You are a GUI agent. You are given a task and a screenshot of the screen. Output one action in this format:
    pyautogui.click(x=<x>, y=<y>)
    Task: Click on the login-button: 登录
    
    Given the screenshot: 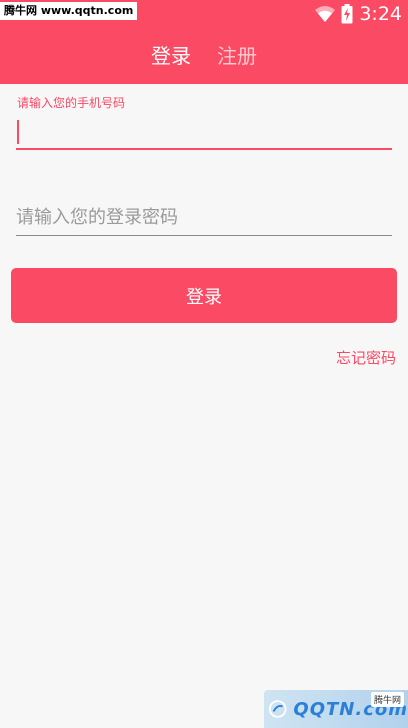 What is the action you would take?
    pyautogui.click(x=204, y=295)
    